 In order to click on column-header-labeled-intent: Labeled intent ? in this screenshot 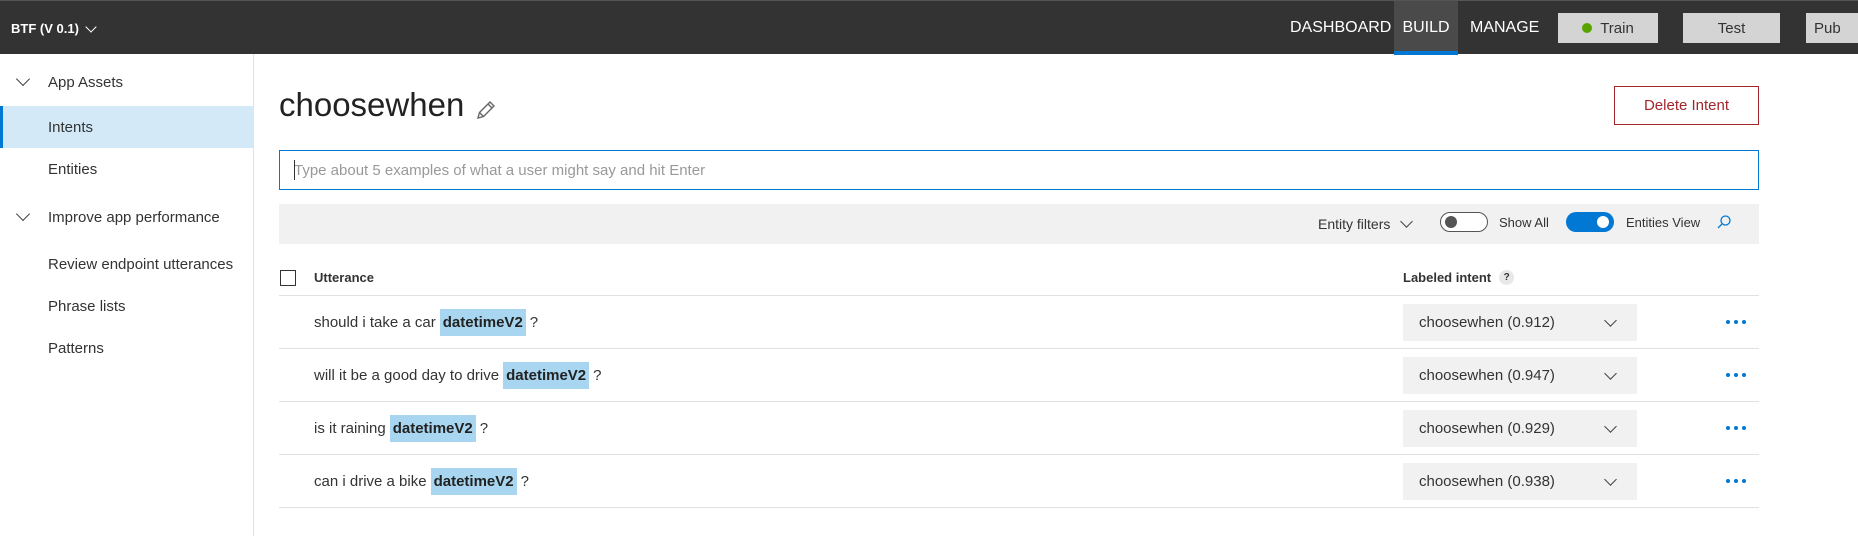, I will do `click(1459, 277)`.